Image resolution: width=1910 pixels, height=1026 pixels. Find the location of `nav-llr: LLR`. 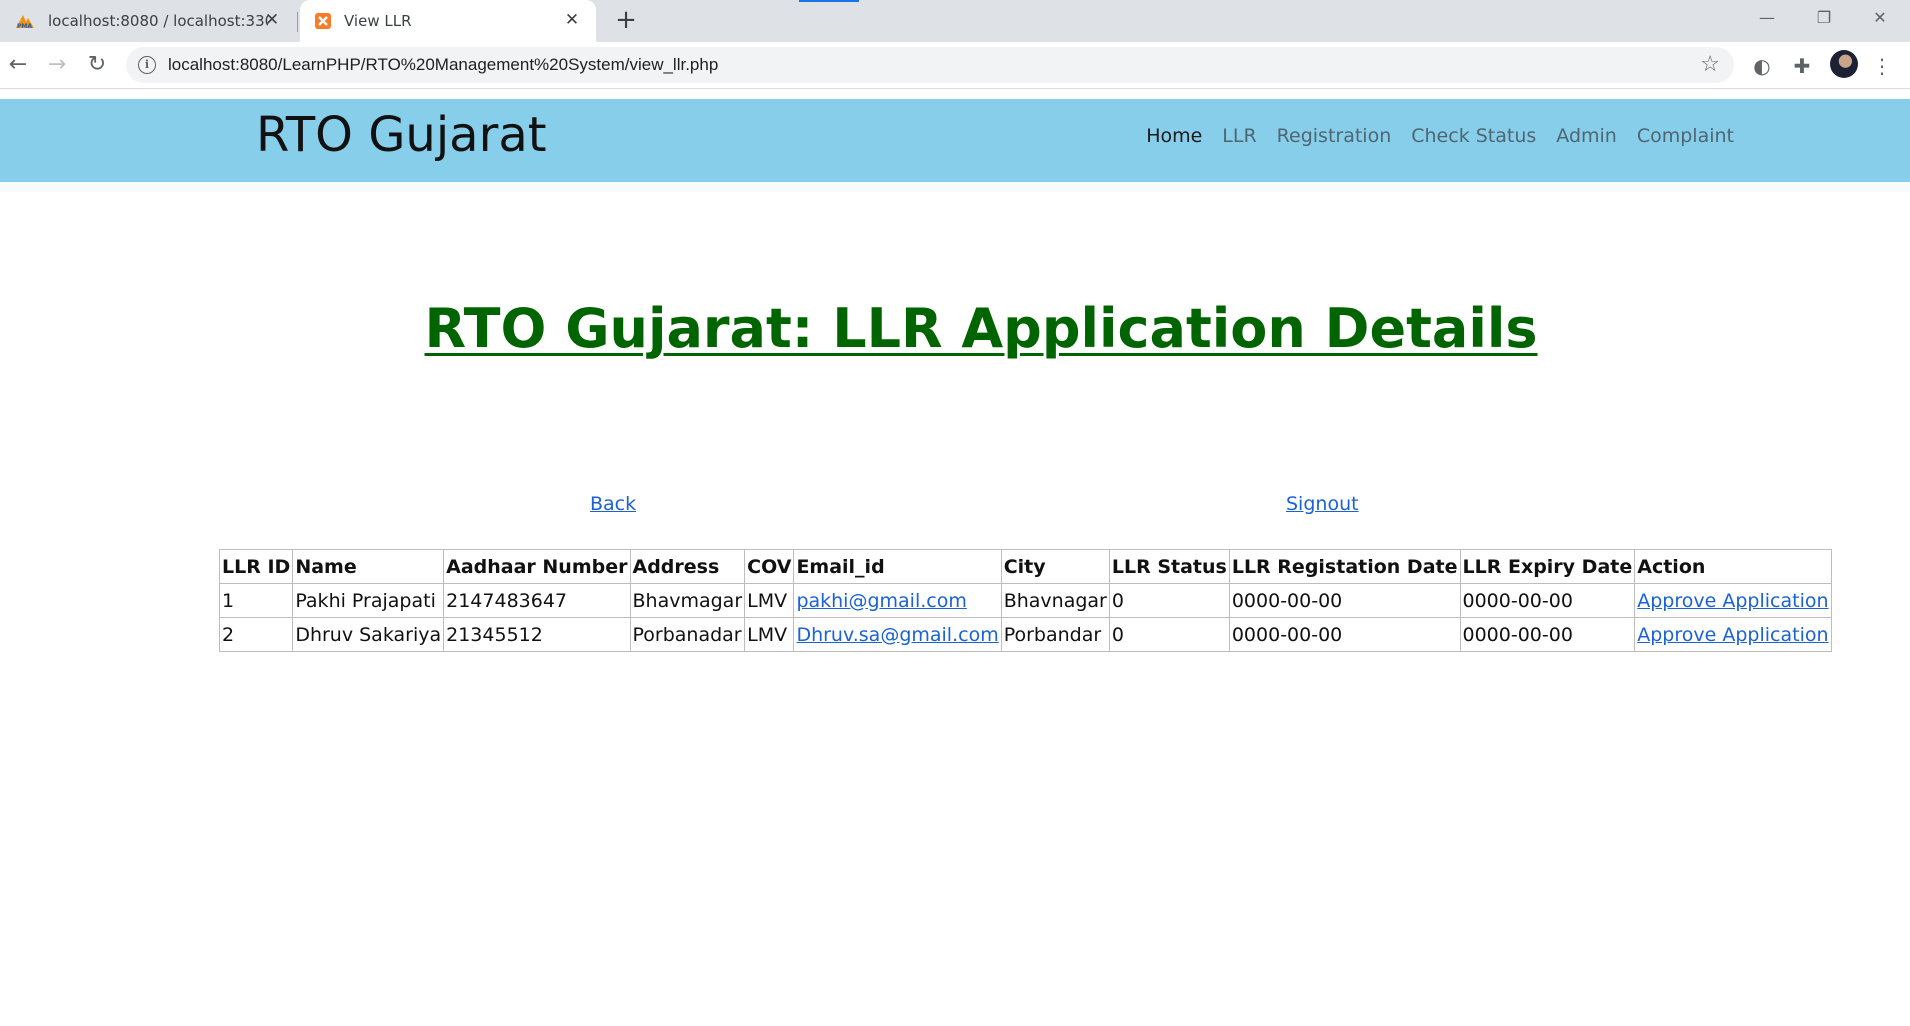

nav-llr: LLR is located at coordinates (1239, 136).